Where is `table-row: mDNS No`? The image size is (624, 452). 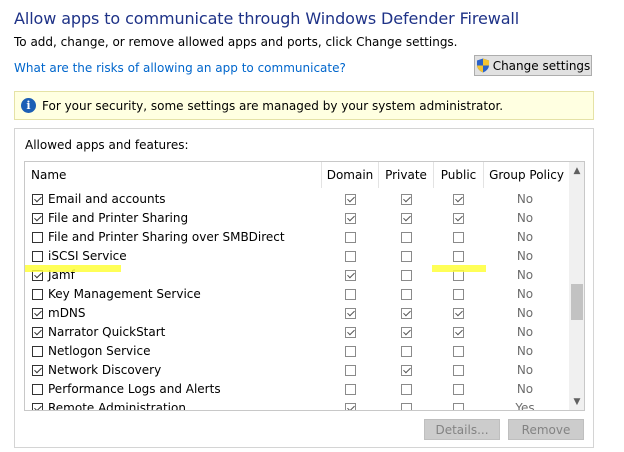 table-row: mDNS No is located at coordinates (297, 313).